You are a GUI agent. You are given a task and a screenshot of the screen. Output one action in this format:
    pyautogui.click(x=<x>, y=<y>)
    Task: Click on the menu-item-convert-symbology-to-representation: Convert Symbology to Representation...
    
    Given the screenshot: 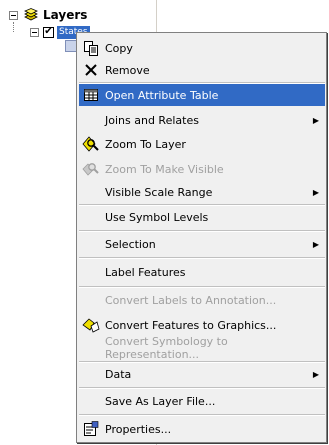 What is the action you would take?
    pyautogui.click(x=202, y=348)
    